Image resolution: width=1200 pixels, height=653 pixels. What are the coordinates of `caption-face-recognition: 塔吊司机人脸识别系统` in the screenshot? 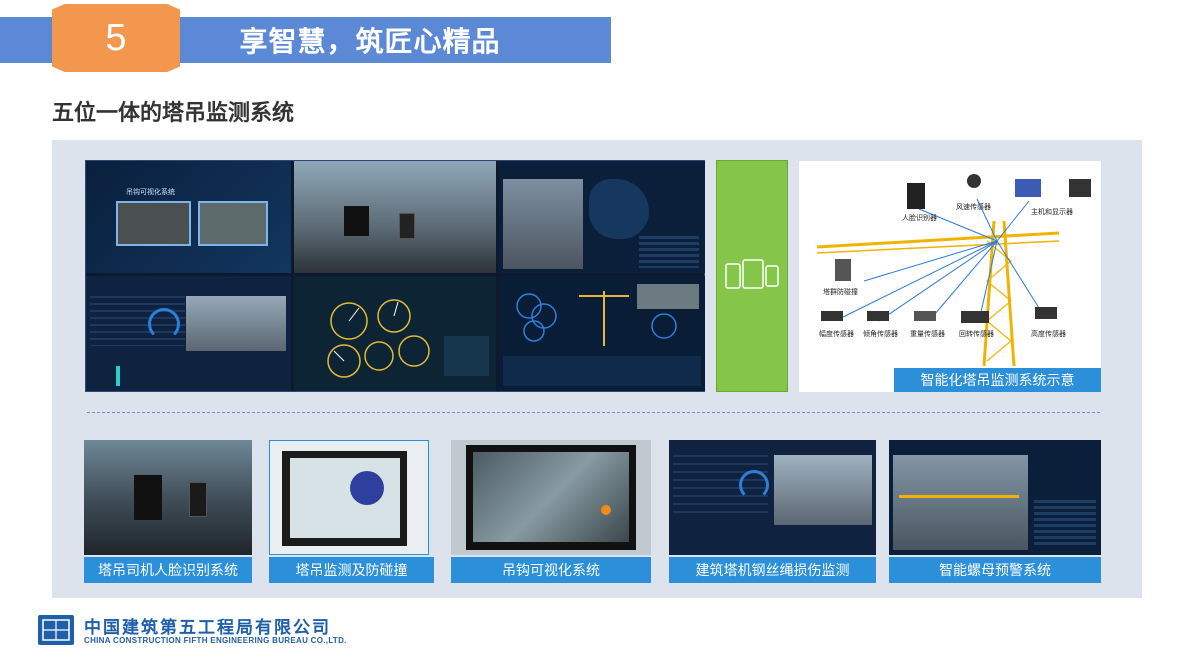 It's located at (168, 570).